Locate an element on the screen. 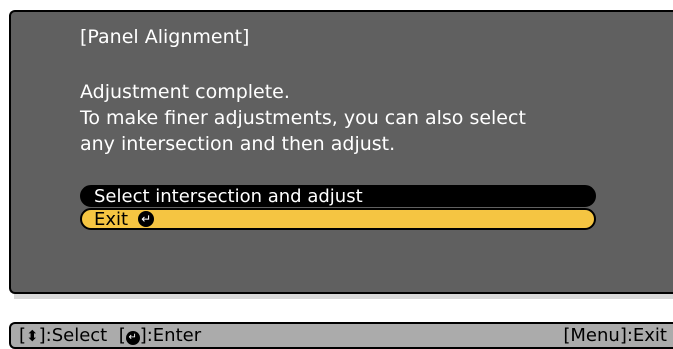 The height and width of the screenshot is (349, 673). dialog-title: [Panel Alignment] is located at coordinates (165, 37).